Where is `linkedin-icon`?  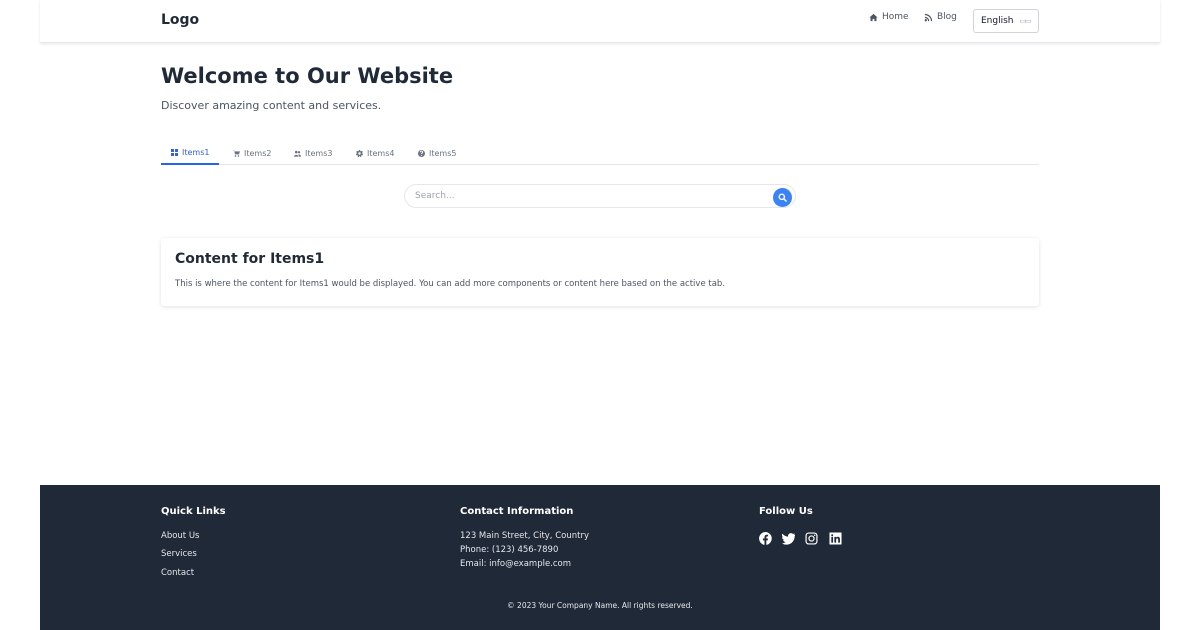 linkedin-icon is located at coordinates (835, 538).